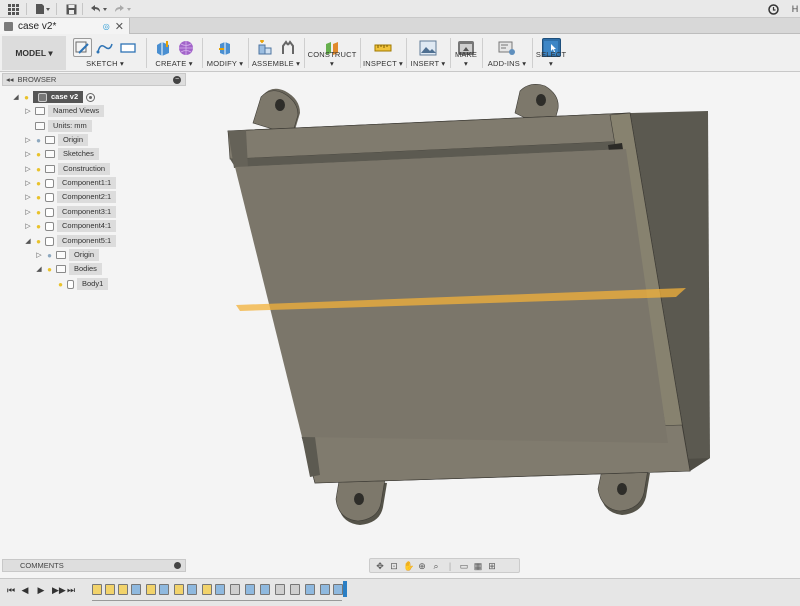 The height and width of the screenshot is (606, 800). What do you see at coordinates (70, 212) in the screenshot?
I see `tree-item-component3: ▷ ● Component3:1` at bounding box center [70, 212].